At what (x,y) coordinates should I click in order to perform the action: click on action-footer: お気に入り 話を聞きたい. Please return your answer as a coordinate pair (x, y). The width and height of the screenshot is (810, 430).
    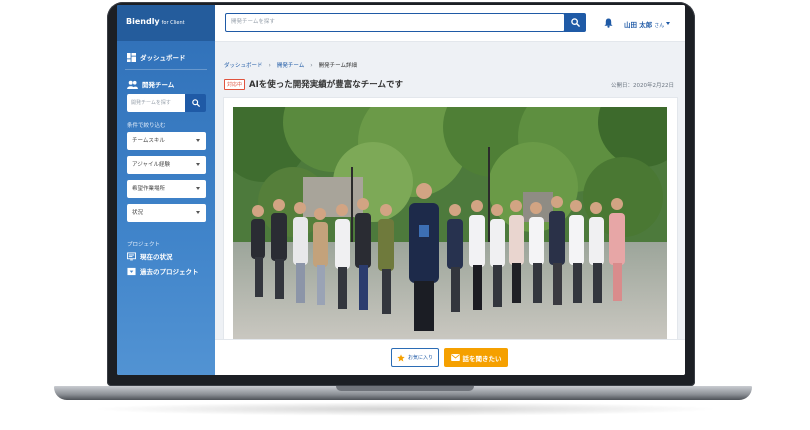
    Looking at the image, I should click on (450, 357).